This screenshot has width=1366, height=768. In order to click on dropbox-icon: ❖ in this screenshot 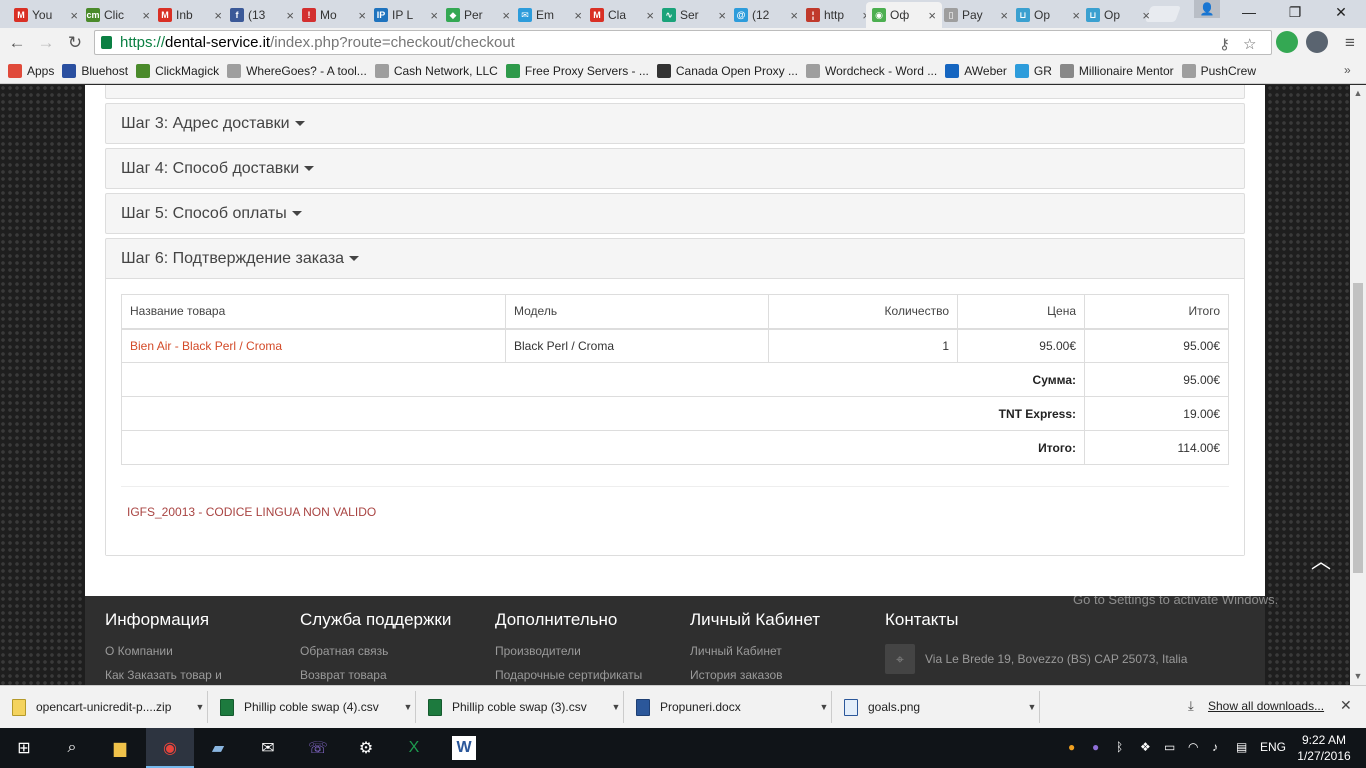, I will do `click(1145, 747)`.